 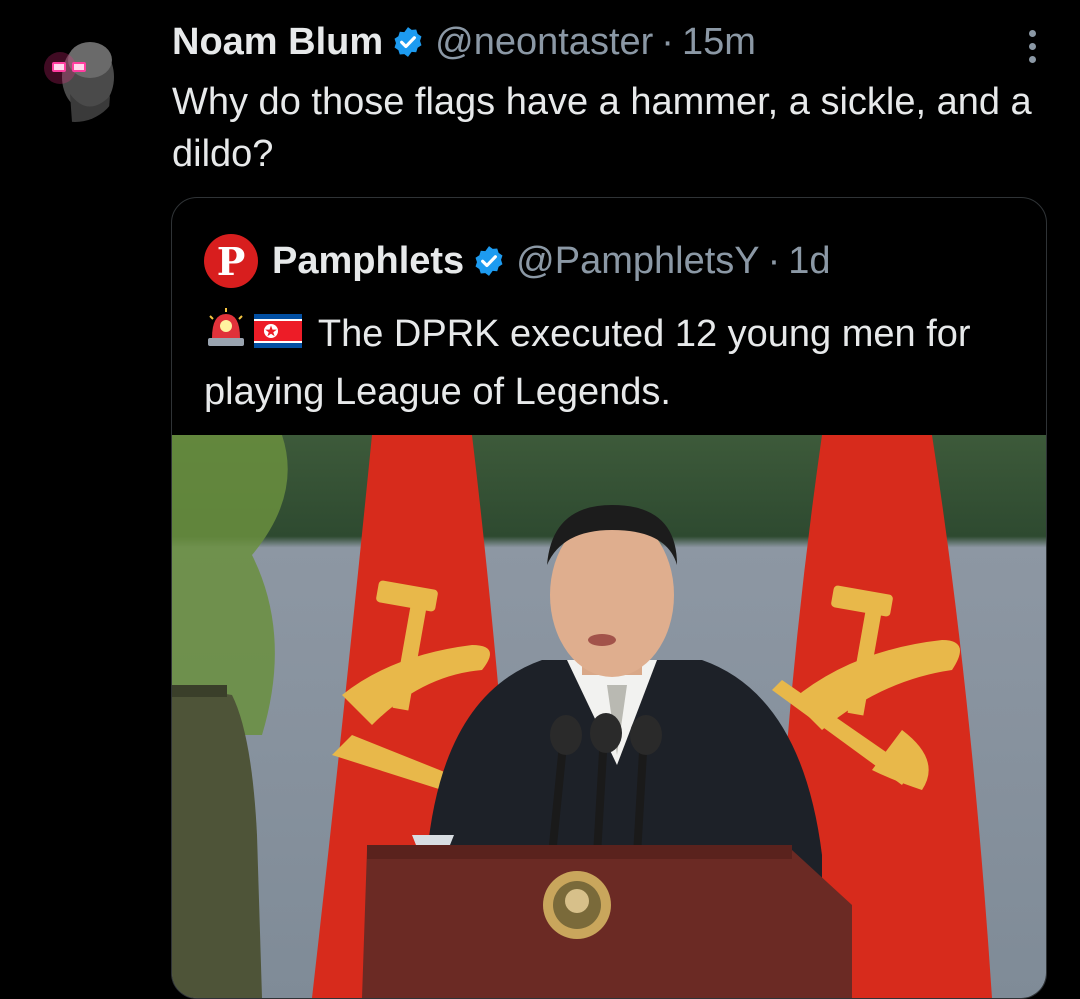 What do you see at coordinates (719, 42) in the screenshot?
I see `timestamp: 15m` at bounding box center [719, 42].